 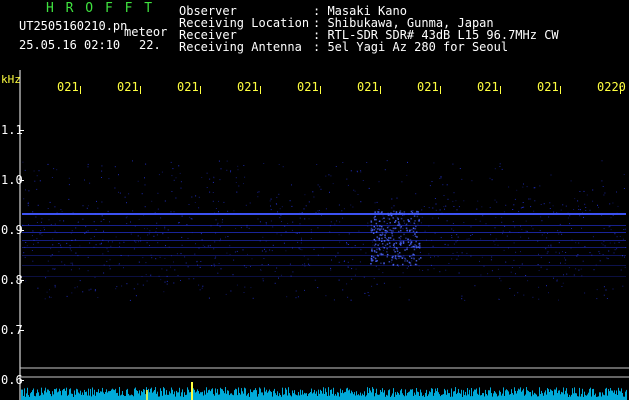 I want to click on info-label-antenna: Receiving Antenna, so click(x=240, y=47).